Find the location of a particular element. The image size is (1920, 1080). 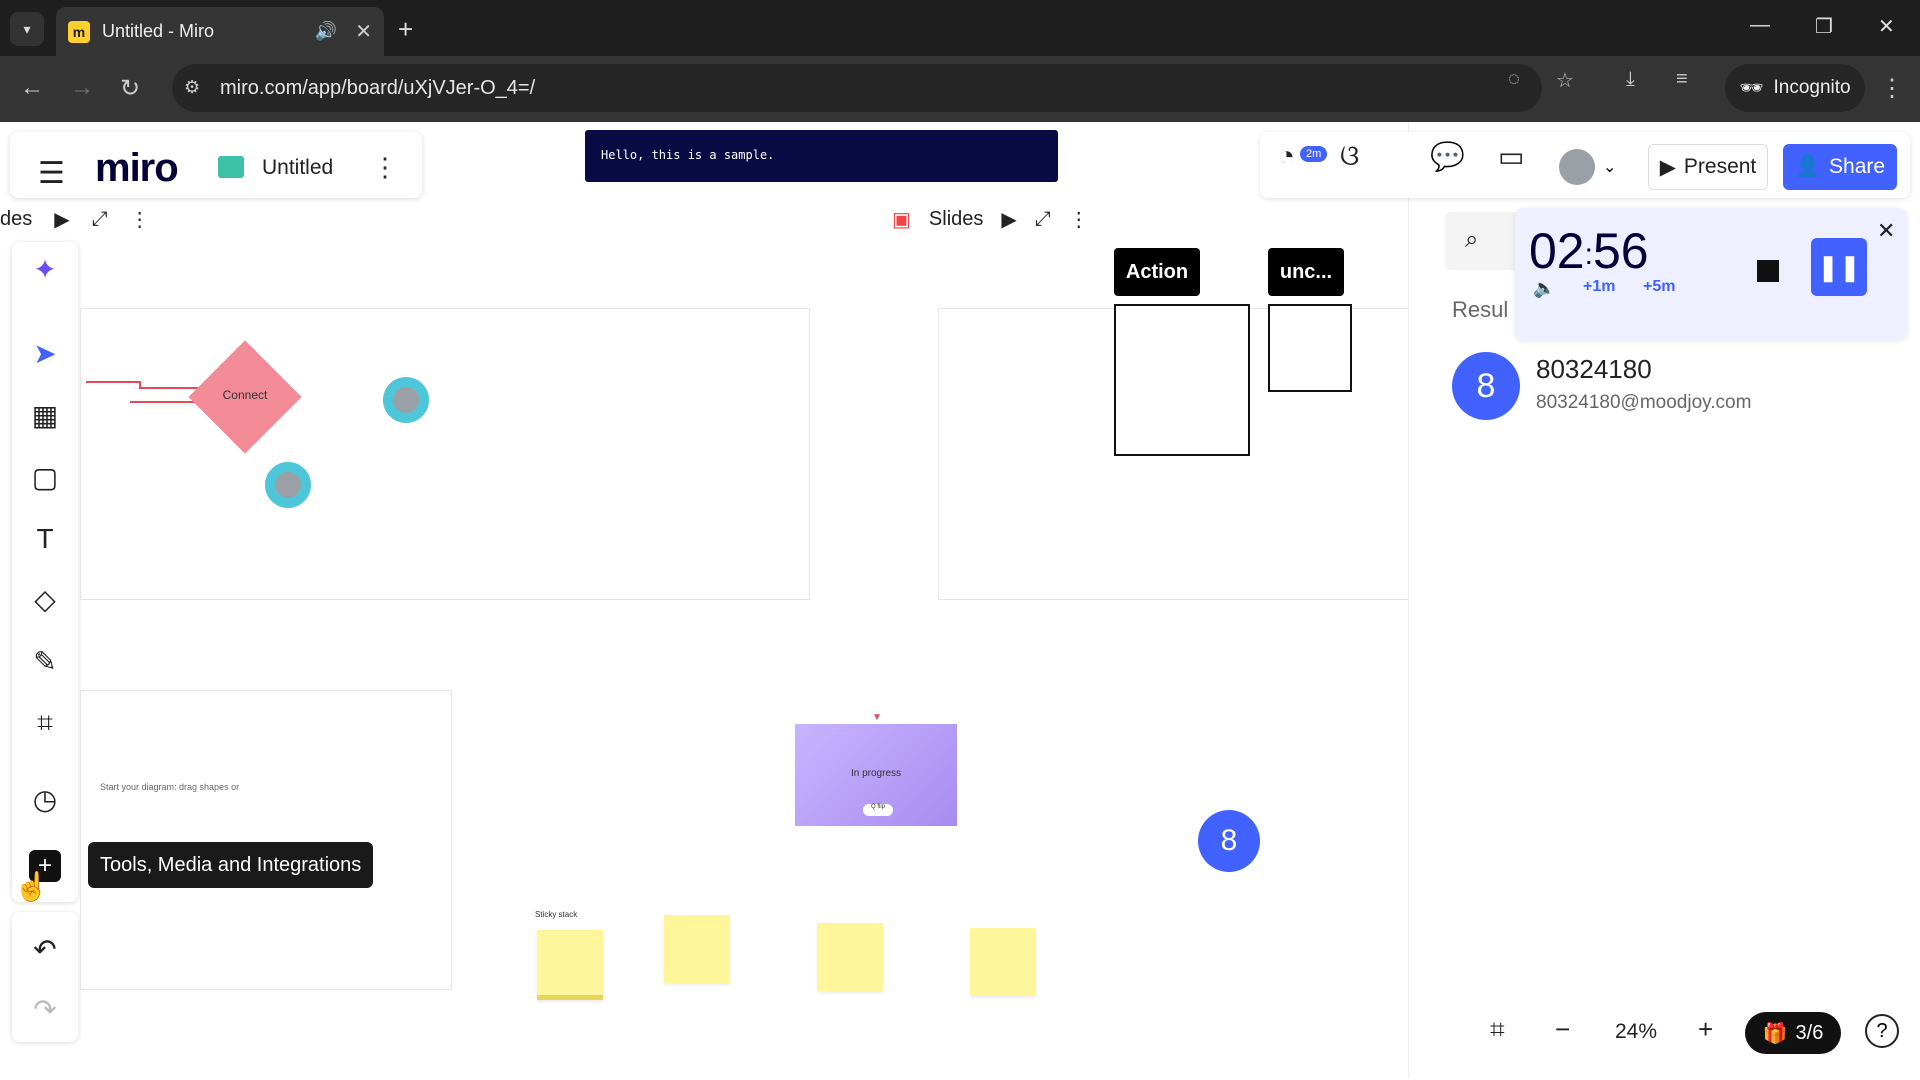

sticky-stack is located at coordinates (570, 965).